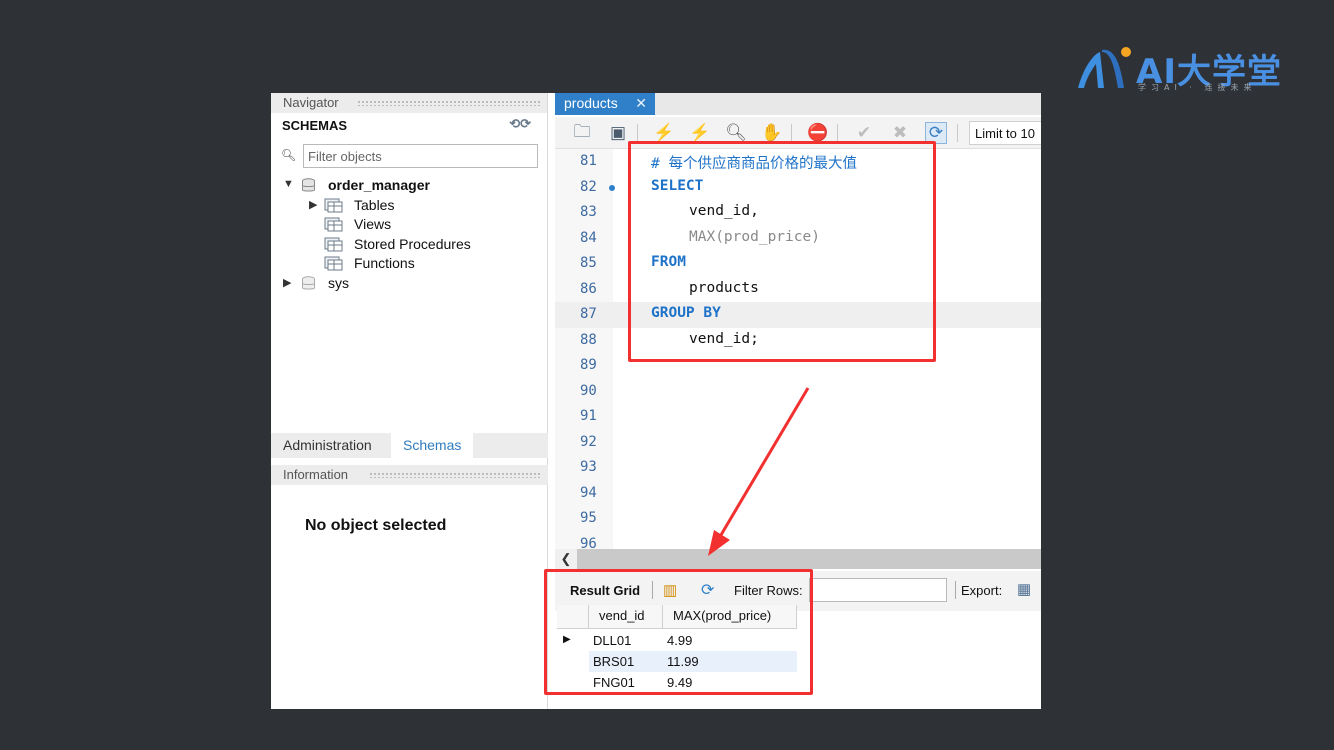 The width and height of the screenshot is (1334, 750). What do you see at coordinates (759, 471) in the screenshot?
I see `annotation-arrow-icon` at bounding box center [759, 471].